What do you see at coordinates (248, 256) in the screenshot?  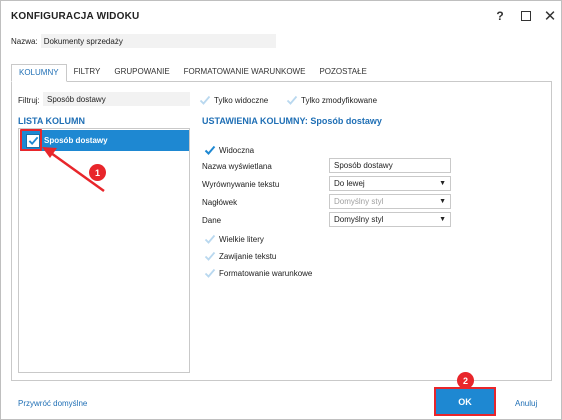 I see `wrap-text-label: Zawijanie tekstu` at bounding box center [248, 256].